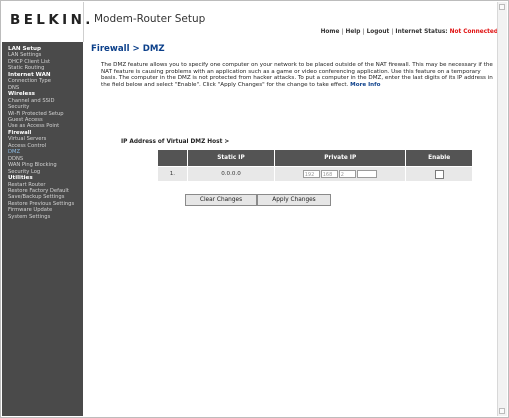  I want to click on sidebar-item-system-settings: System Settings, so click(45, 217).